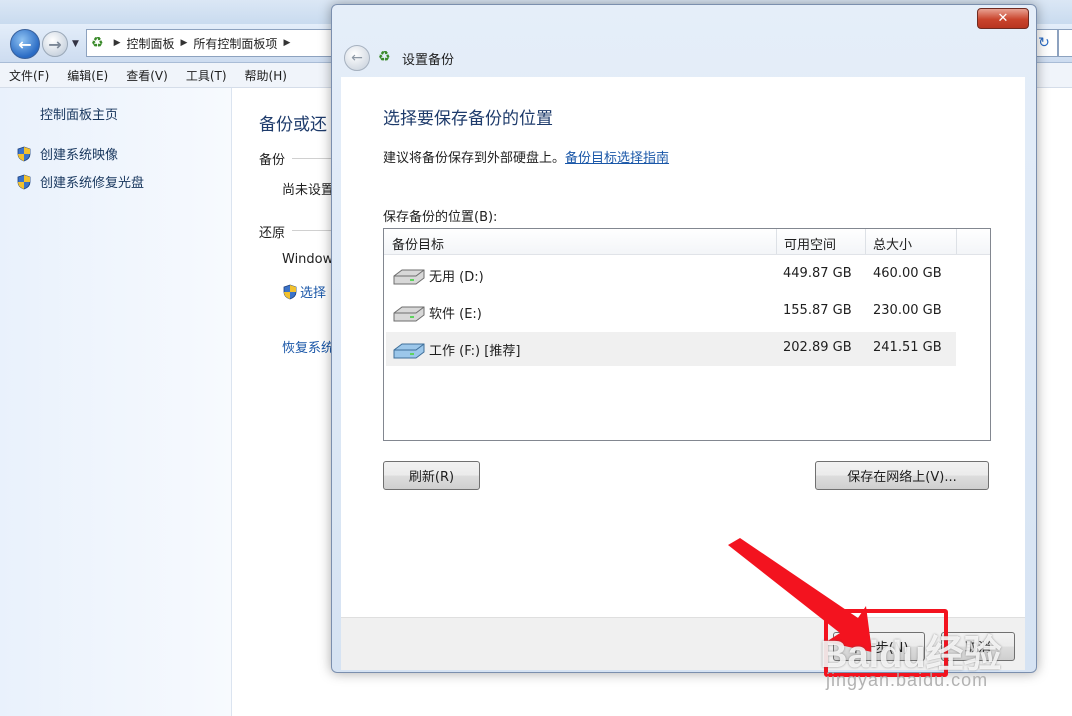 The image size is (1072, 716). What do you see at coordinates (428, 60) in the screenshot?
I see `dialog-title: 设置备份` at bounding box center [428, 60].